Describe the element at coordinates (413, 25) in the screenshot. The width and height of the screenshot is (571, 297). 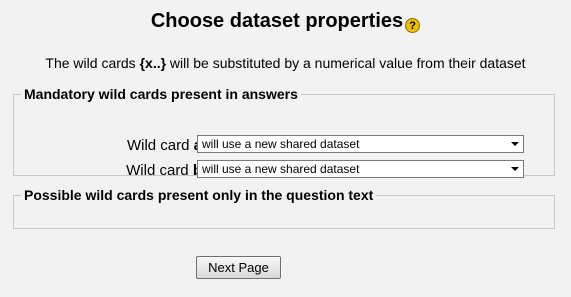
I see `help-icon: ?` at that location.